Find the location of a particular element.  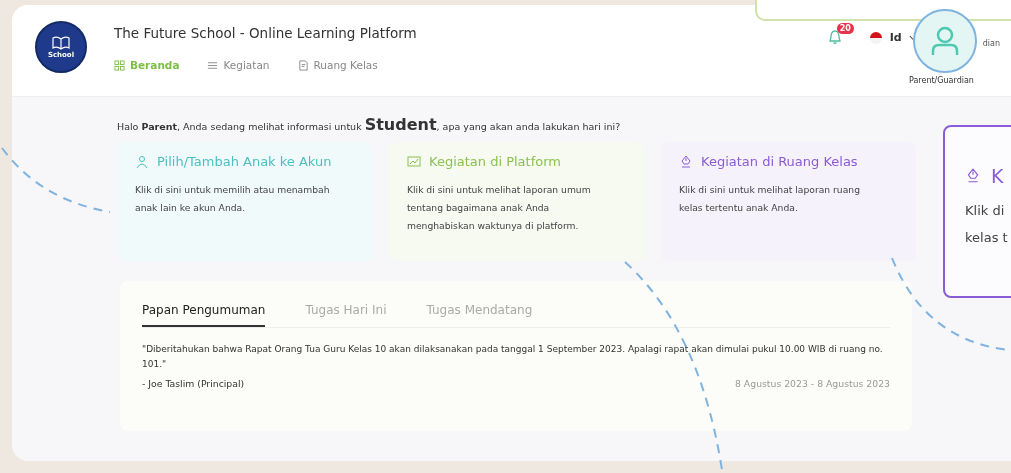

card-description: Klik di sini untuk memilih atau menambah anak lain ke akun Anda. is located at coordinates (233, 199).